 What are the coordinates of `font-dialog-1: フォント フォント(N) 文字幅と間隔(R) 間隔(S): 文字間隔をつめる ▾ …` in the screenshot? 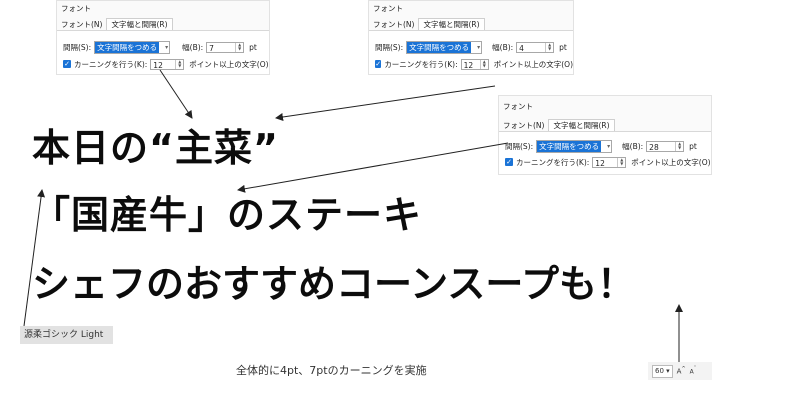 It's located at (163, 37).